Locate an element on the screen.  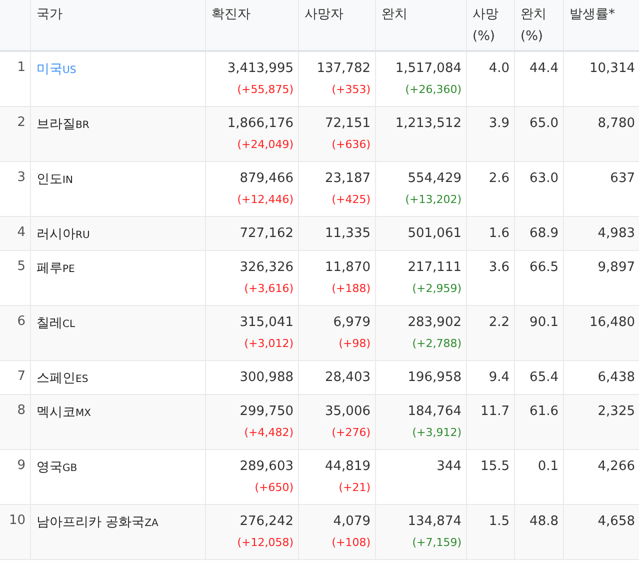
table-cell-text: 0.1 is located at coordinates (547, 466).